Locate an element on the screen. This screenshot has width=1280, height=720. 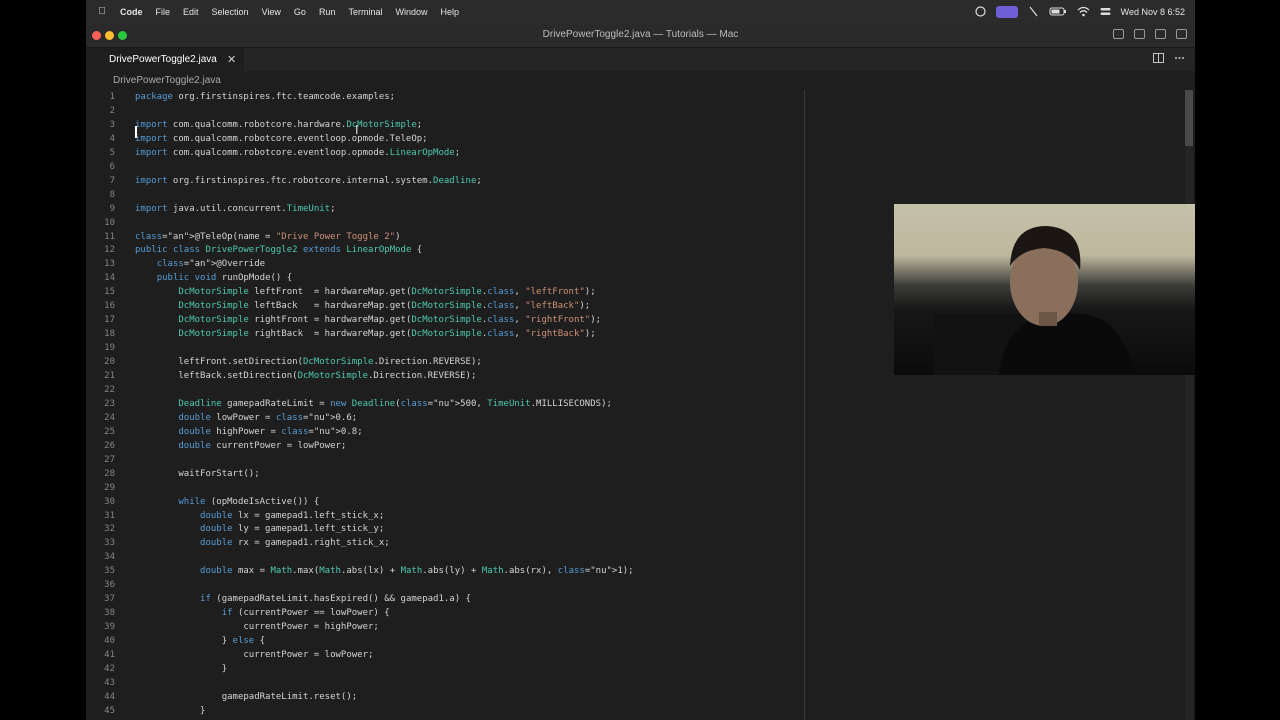
code-line: 24 double lowPower = class="nu">0.6; is located at coordinates (636, 418).